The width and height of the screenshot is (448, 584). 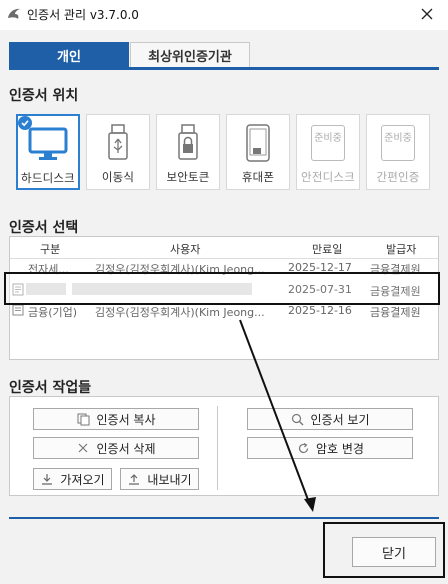 What do you see at coordinates (258, 143) in the screenshot?
I see `phone-icon` at bounding box center [258, 143].